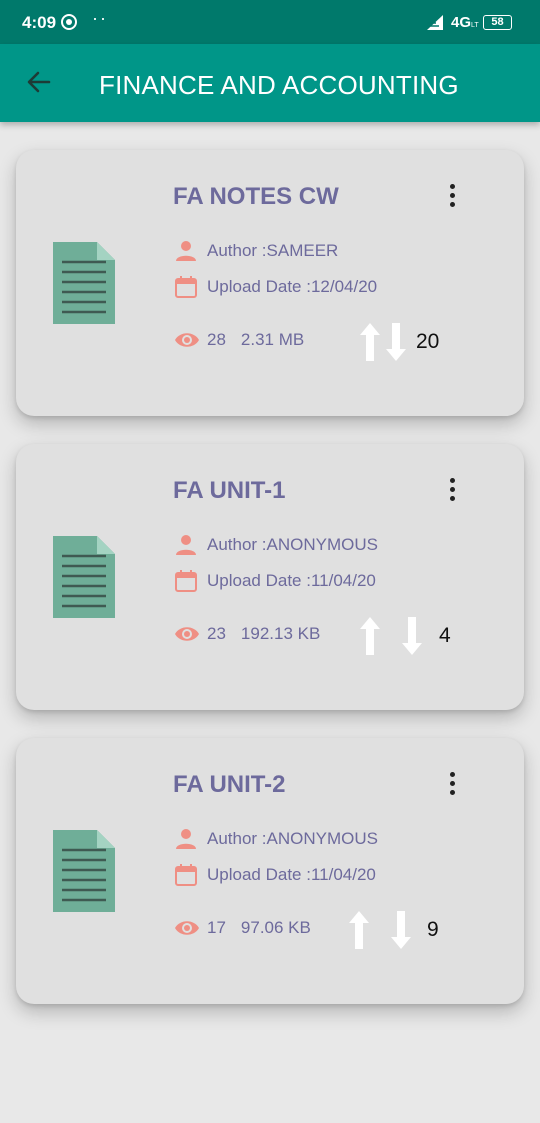  I want to click on status-bar: 4:09 ·· 4GLT 58, so click(270, 22).